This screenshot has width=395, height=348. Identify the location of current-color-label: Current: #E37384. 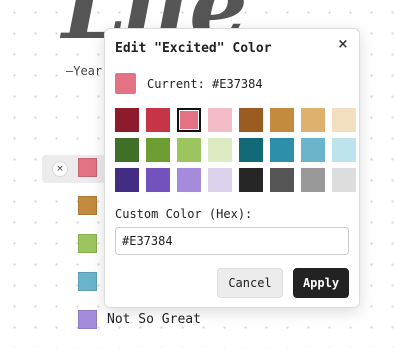
(205, 84).